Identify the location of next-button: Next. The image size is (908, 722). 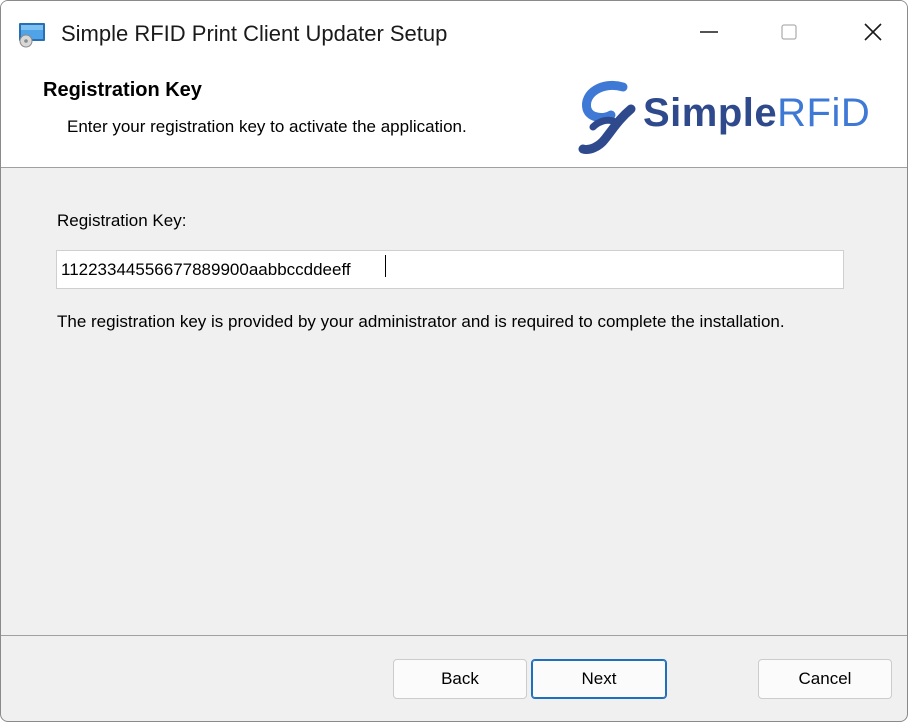
(599, 679).